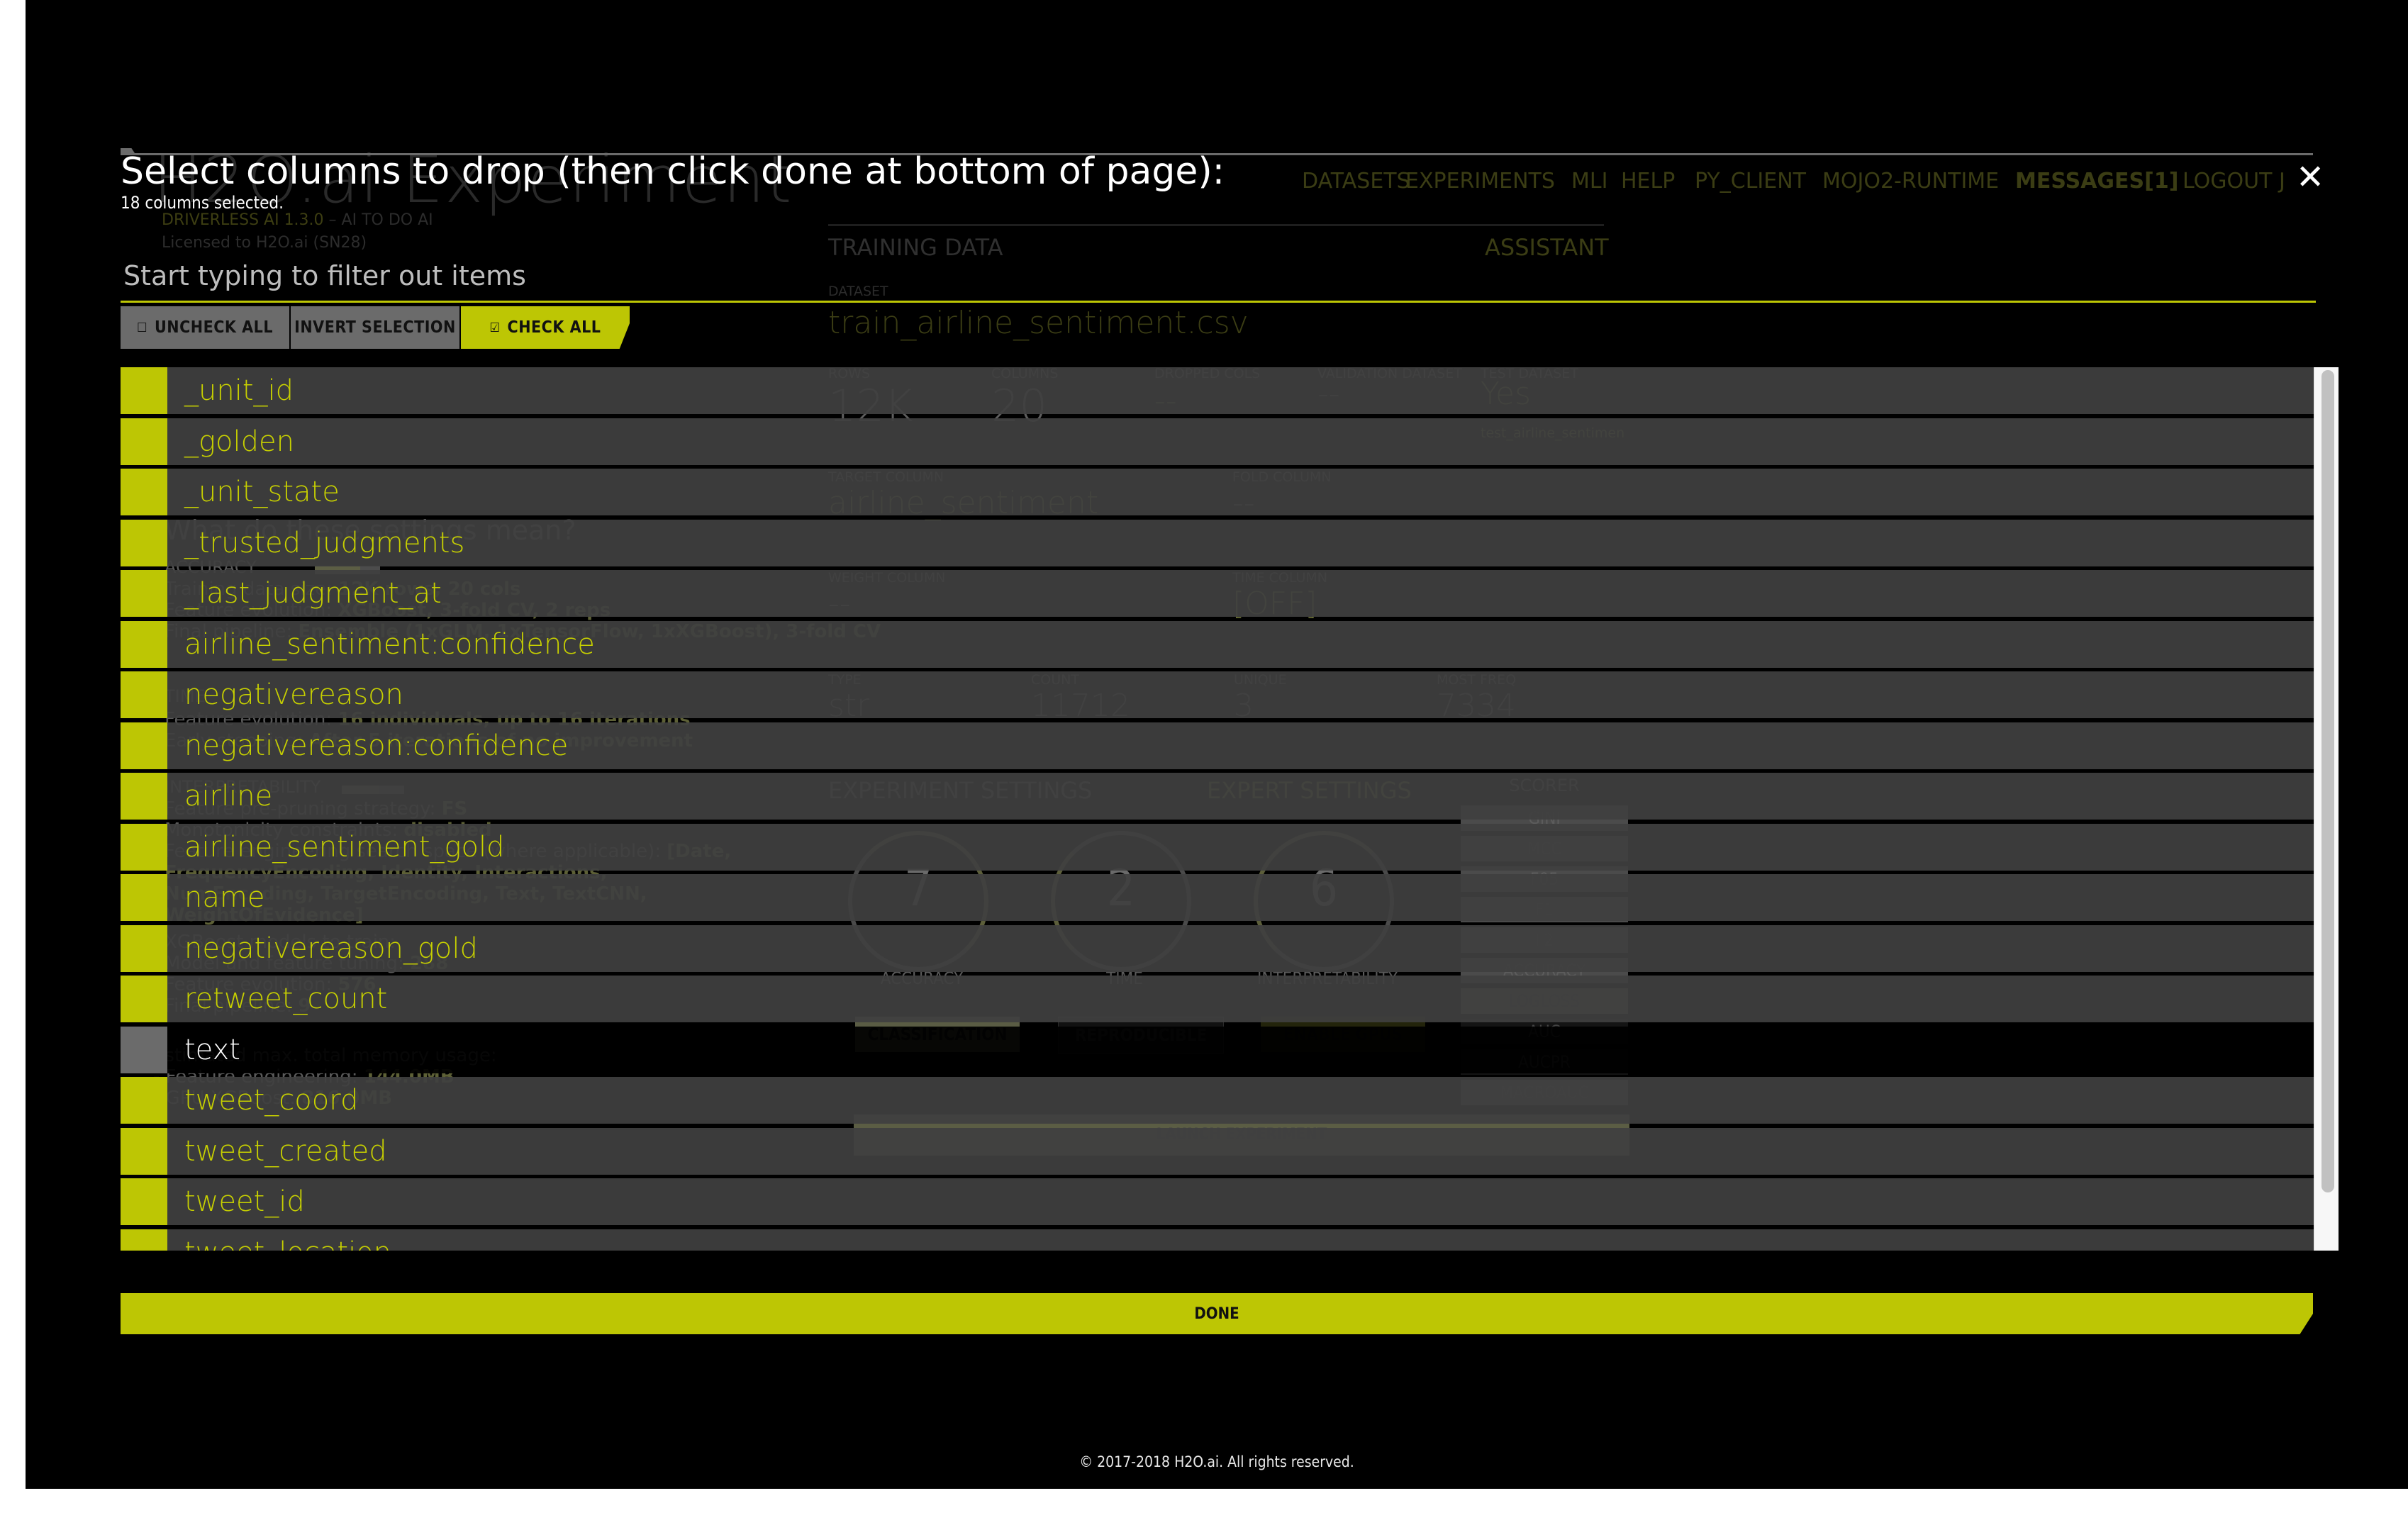 This screenshot has height=1520, width=2408. What do you see at coordinates (297, 220) in the screenshot?
I see `bg-version: DRIVERLESS AI 1.3.0 – AI TO DO AI` at bounding box center [297, 220].